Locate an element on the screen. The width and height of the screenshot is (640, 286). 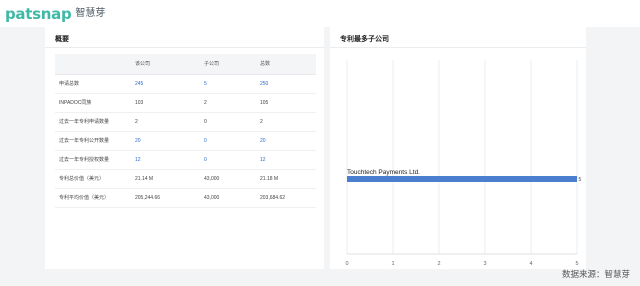
data-source-watermark: 数据来源：智慧芽 is located at coordinates (596, 275).